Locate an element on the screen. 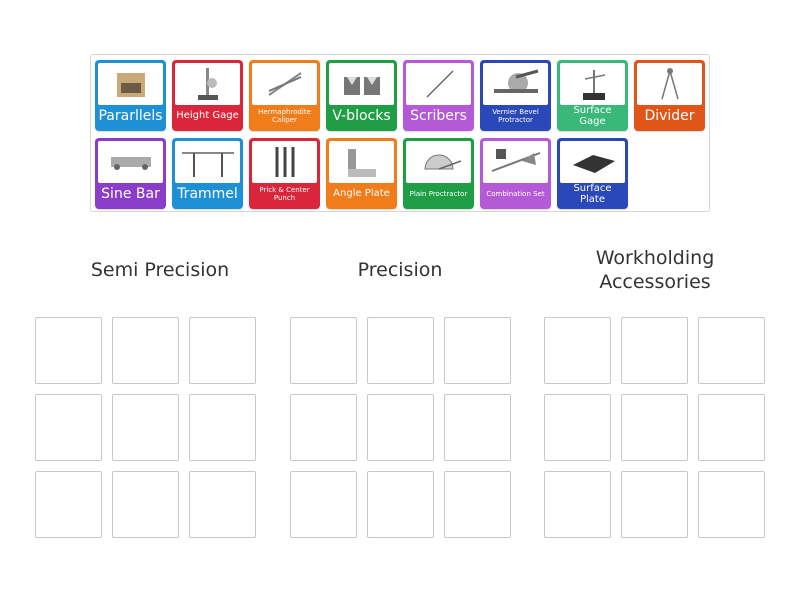  parallels-image is located at coordinates (130, 84).